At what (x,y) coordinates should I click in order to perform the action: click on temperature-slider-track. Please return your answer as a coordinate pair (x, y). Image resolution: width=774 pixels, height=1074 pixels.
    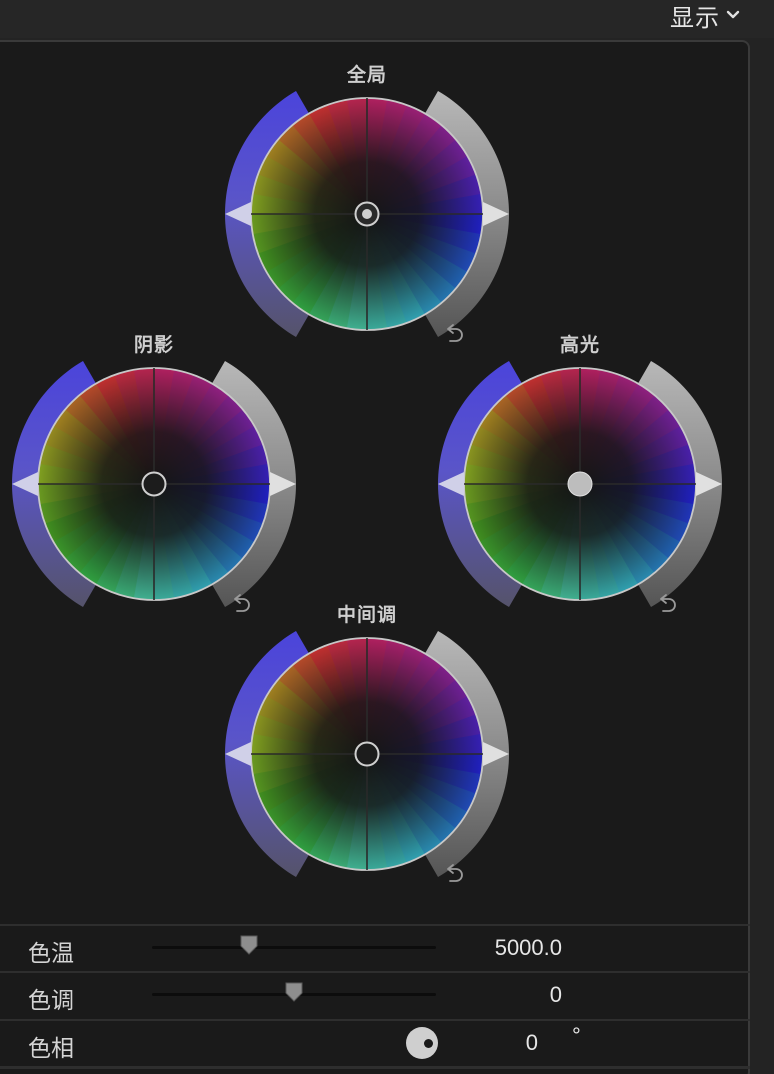
    Looking at the image, I should click on (294, 947).